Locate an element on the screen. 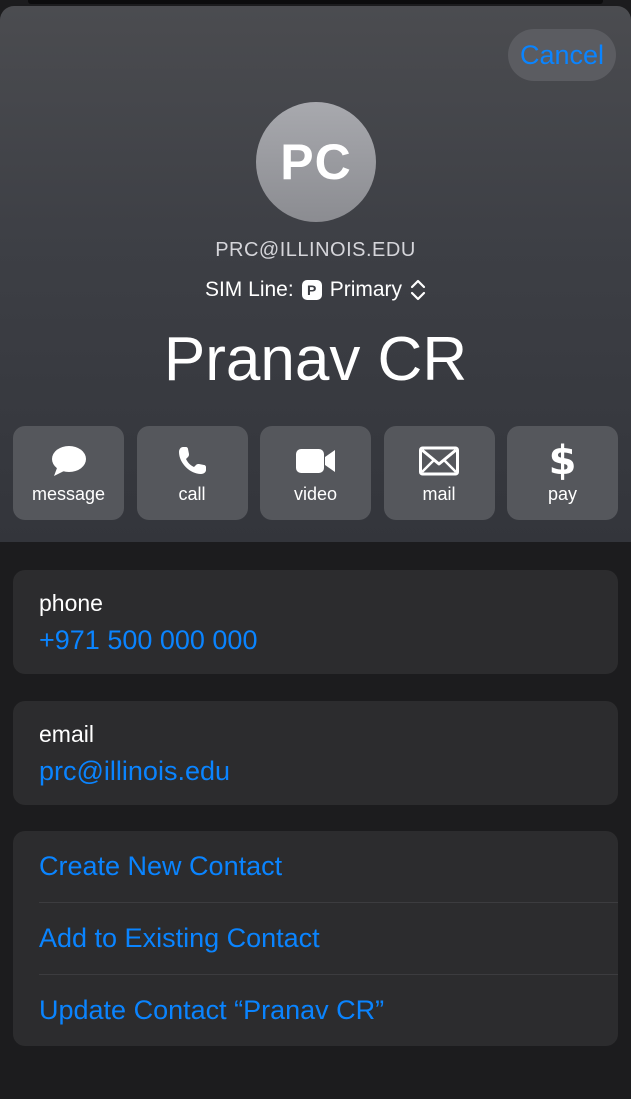 The height and width of the screenshot is (1099, 631). call-button: call is located at coordinates (192, 473).